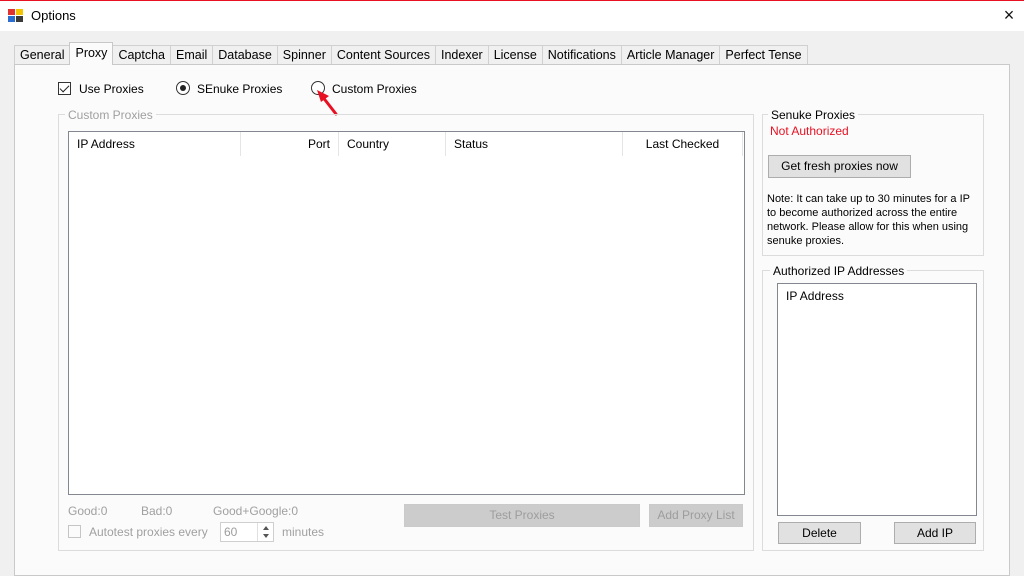 This screenshot has height=576, width=1024. Describe the element at coordinates (111, 89) in the screenshot. I see `use-proxies-label: Use Proxies` at that location.